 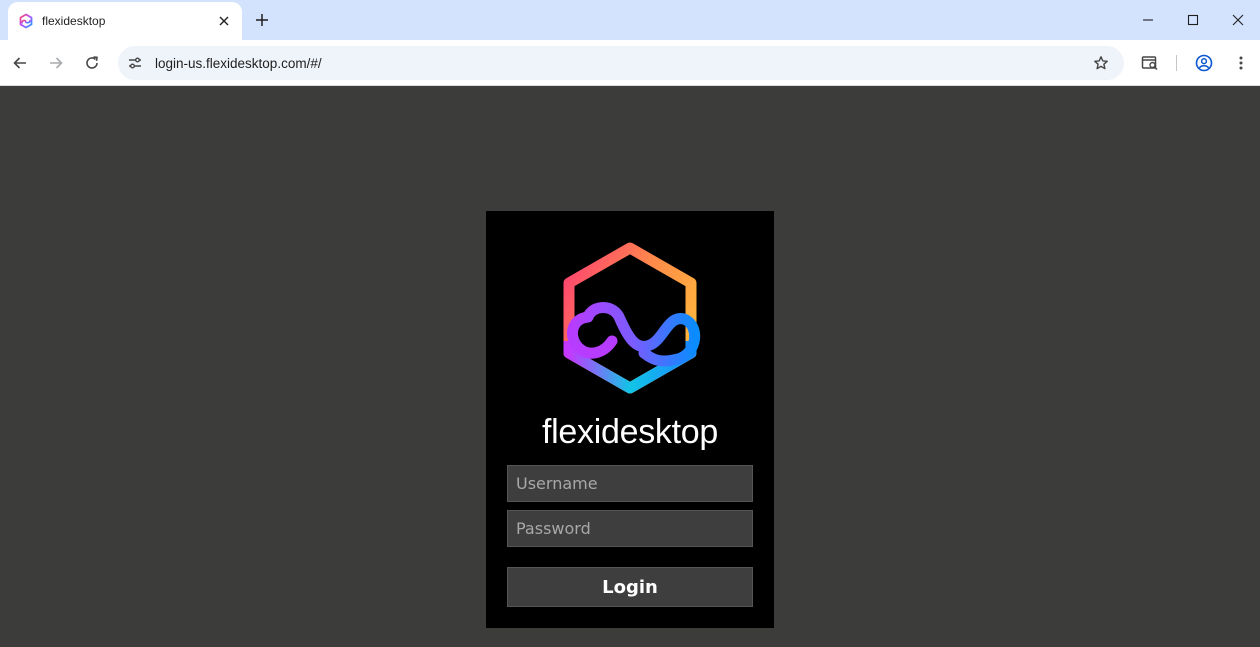 What do you see at coordinates (630, 528) in the screenshot?
I see `password-input` at bounding box center [630, 528].